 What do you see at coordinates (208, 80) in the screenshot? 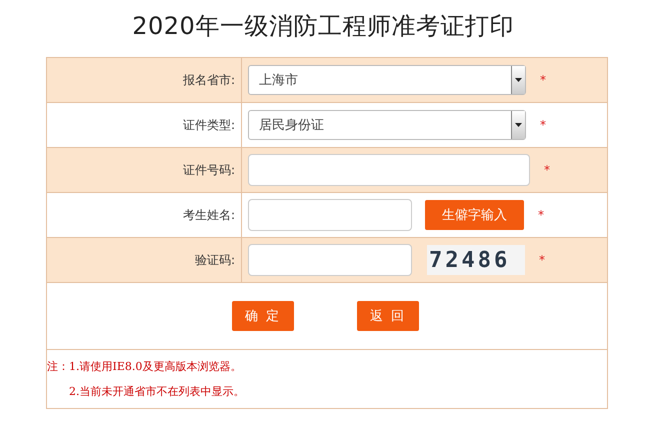
I see `field-label: 报名省市:` at bounding box center [208, 80].